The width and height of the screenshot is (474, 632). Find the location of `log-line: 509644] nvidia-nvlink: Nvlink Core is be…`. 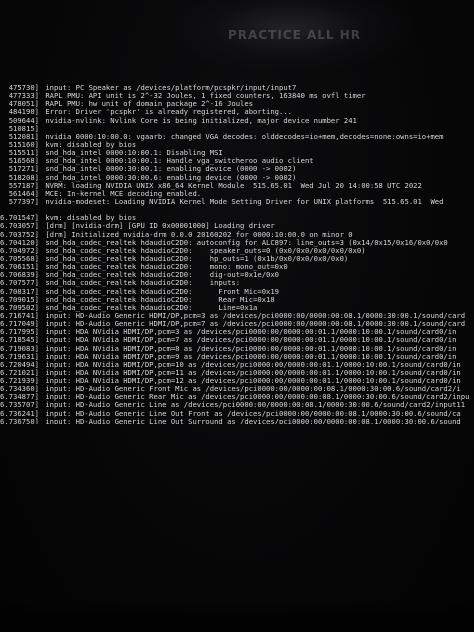

log-line: 509644] nvidia-nvlink: Nvlink Core is be… is located at coordinates (237, 120).